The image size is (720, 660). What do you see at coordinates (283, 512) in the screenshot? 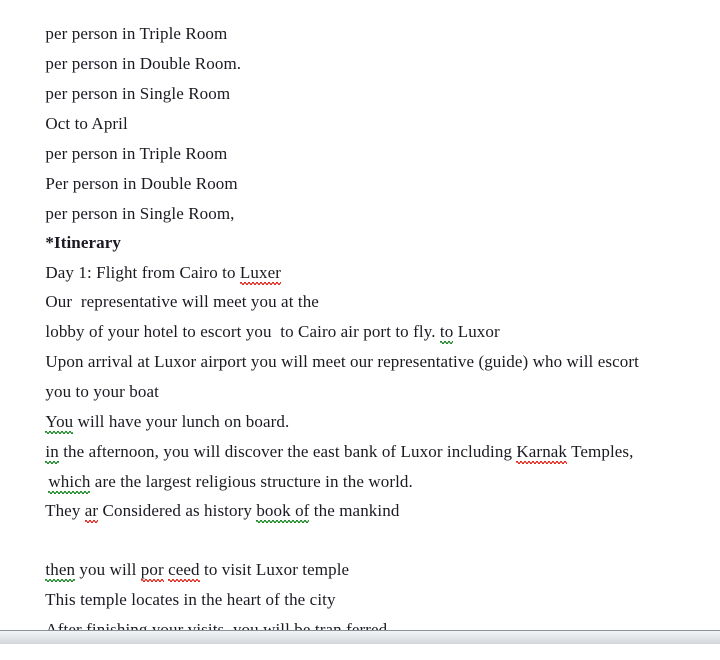
I see `grammar-flagged-word: book of` at bounding box center [283, 512].